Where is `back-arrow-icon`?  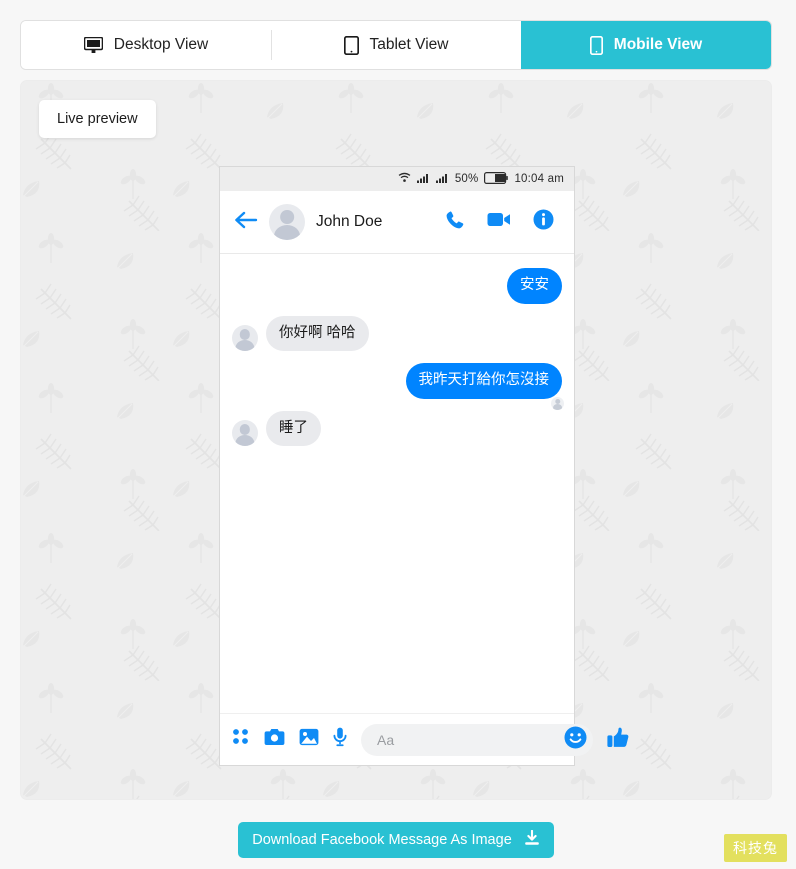
back-arrow-icon is located at coordinates (246, 222).